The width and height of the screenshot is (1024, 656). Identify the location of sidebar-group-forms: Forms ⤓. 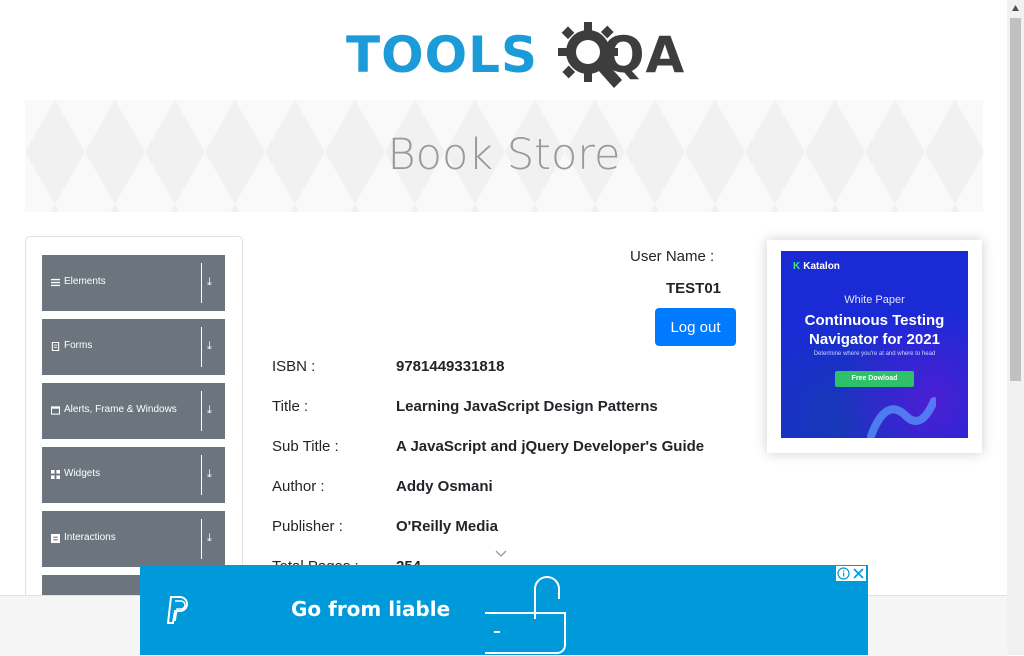
(133, 347).